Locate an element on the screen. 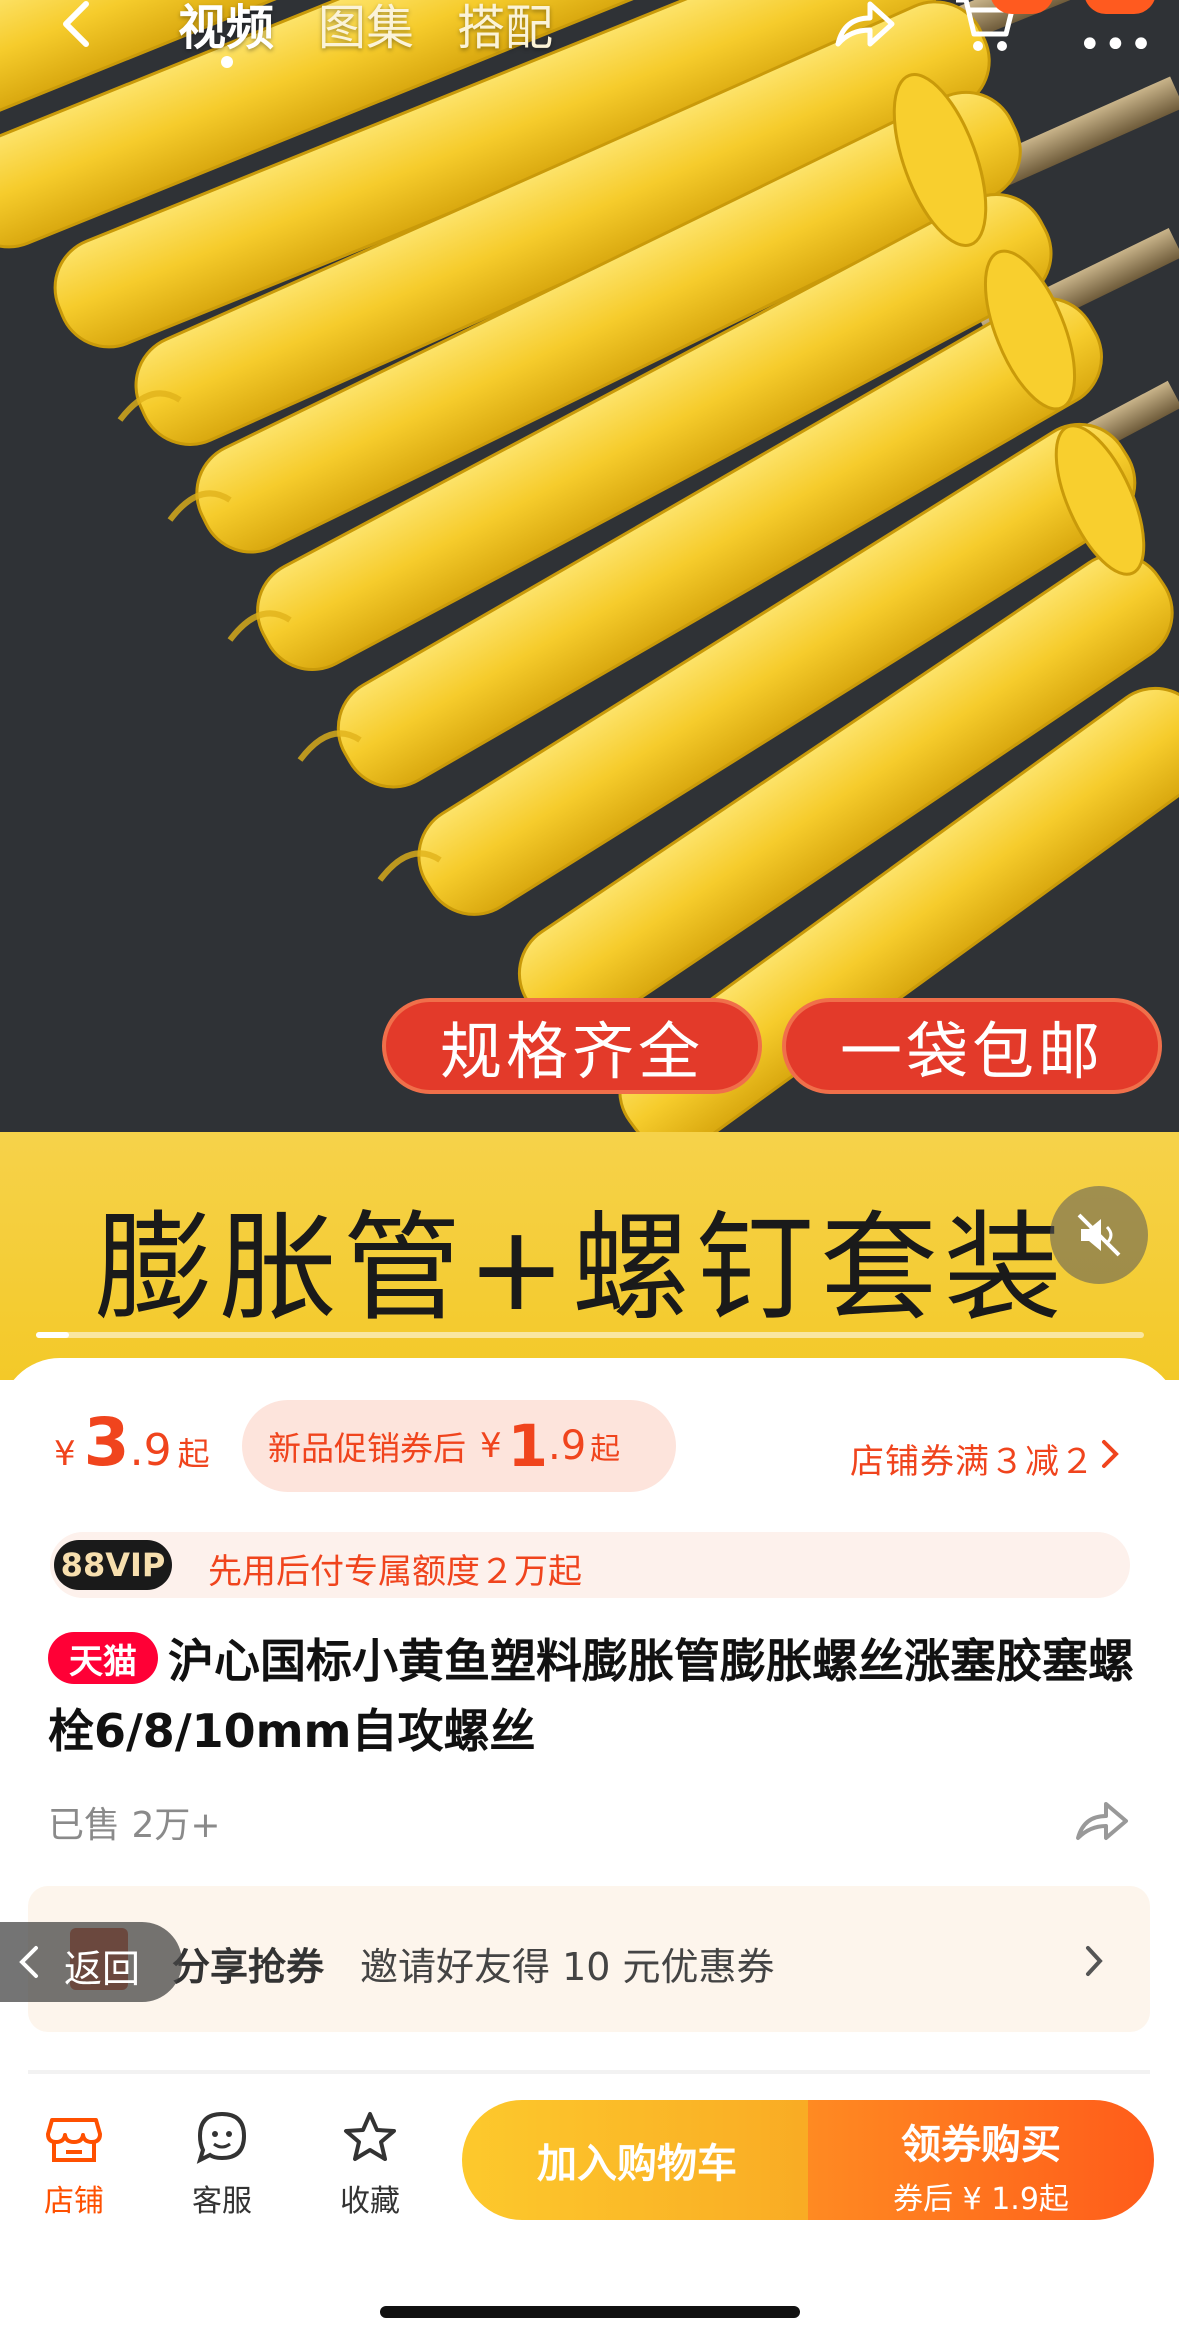  customer-service-label: 客服 is located at coordinates (222, 2201).